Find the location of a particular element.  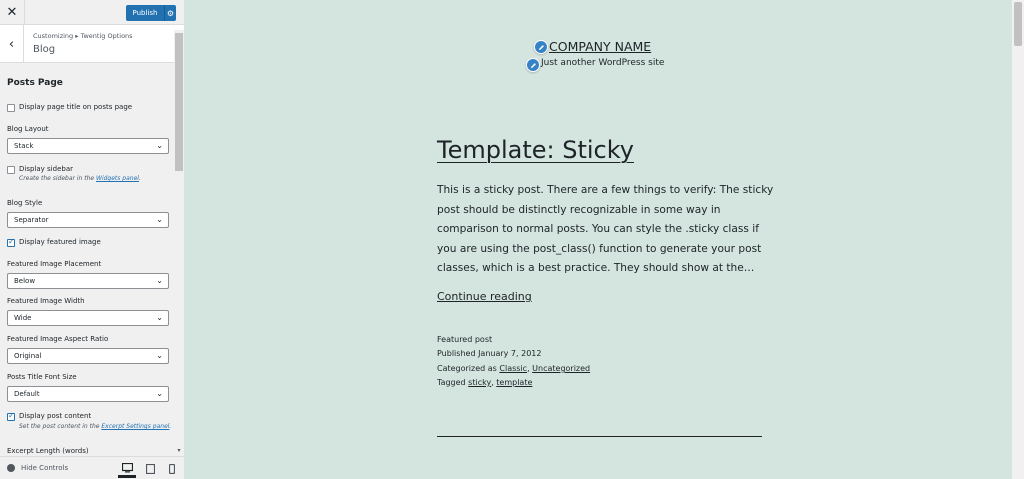

sidebar-scrollbar-thumb is located at coordinates (179, 102).